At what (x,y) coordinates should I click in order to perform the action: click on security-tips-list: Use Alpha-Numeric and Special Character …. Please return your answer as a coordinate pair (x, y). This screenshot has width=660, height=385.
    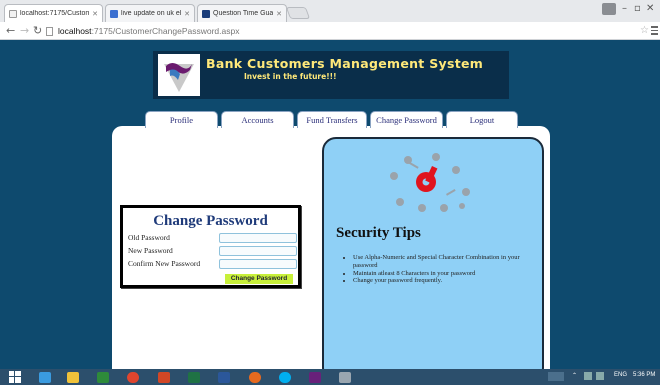
    Looking at the image, I should click on (438, 269).